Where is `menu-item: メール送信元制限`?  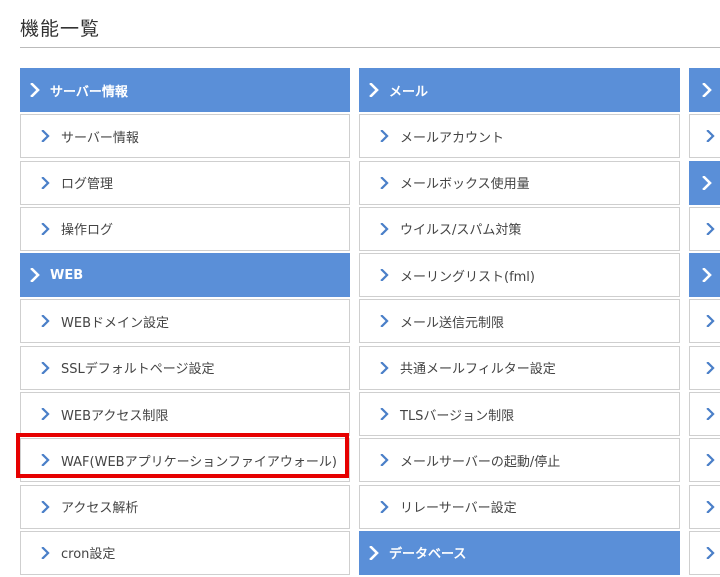
menu-item: メール送信元制限 is located at coordinates (519, 321).